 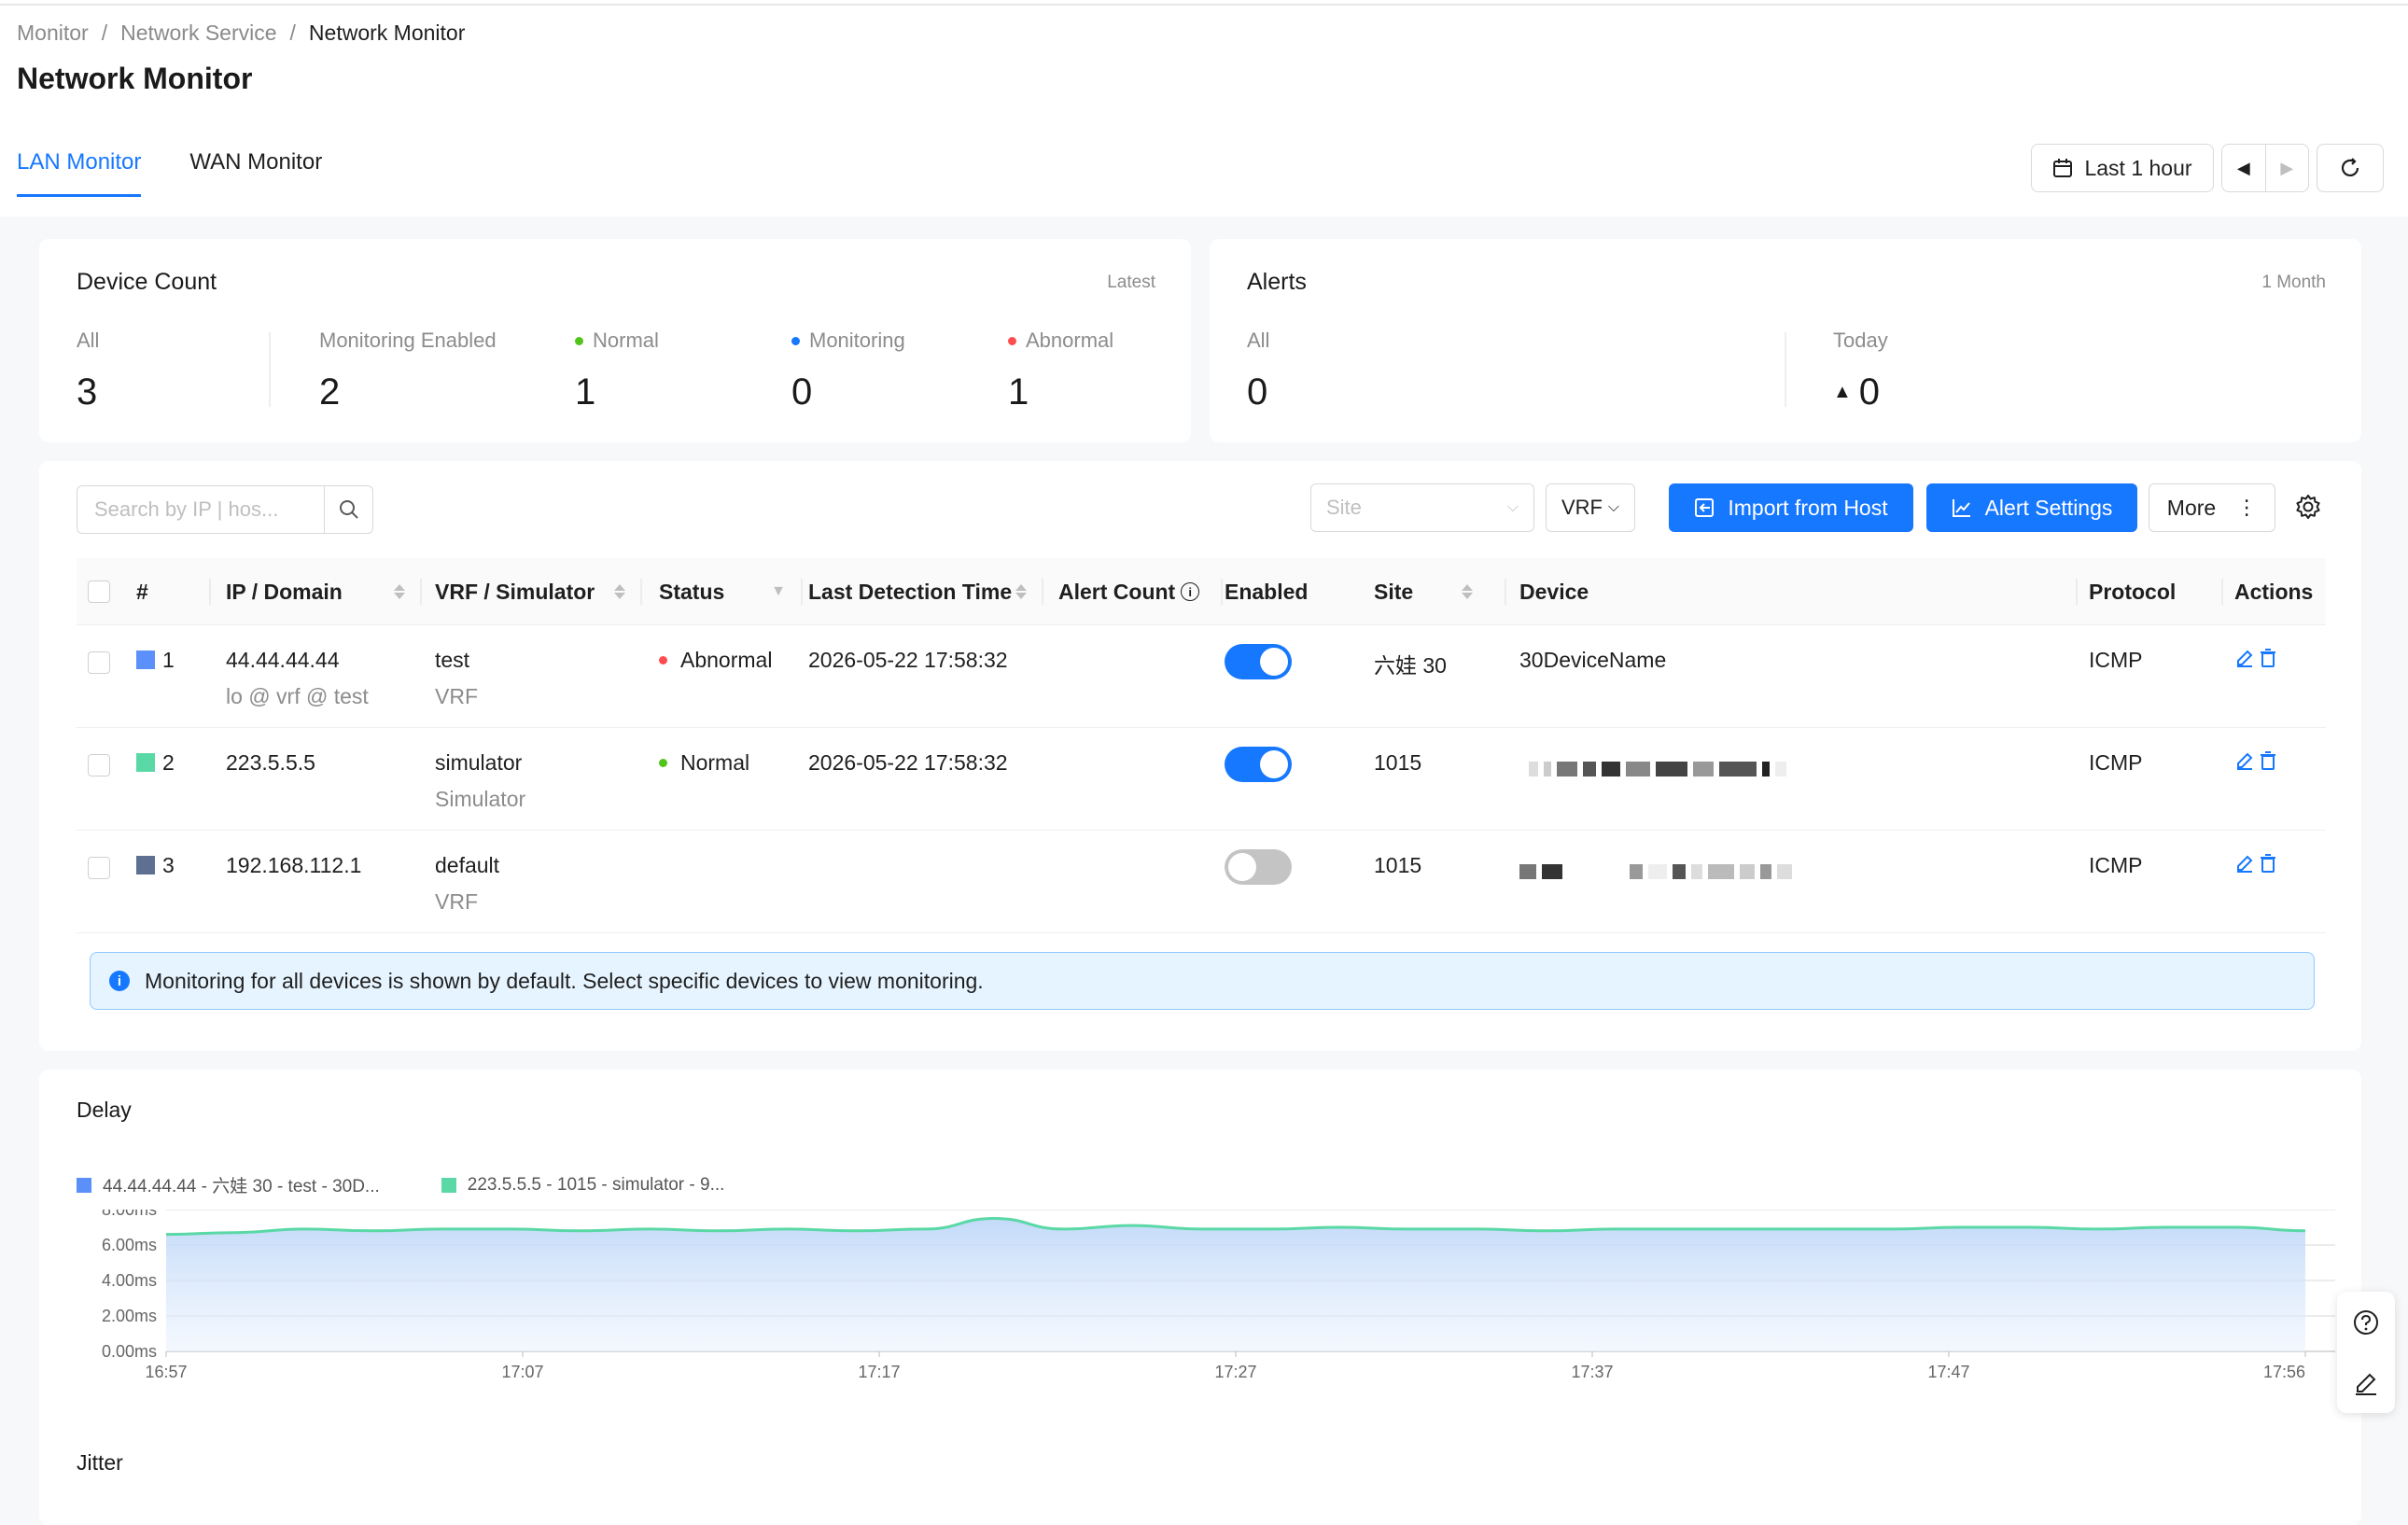 I want to click on row-actions, so click(x=2255, y=863).